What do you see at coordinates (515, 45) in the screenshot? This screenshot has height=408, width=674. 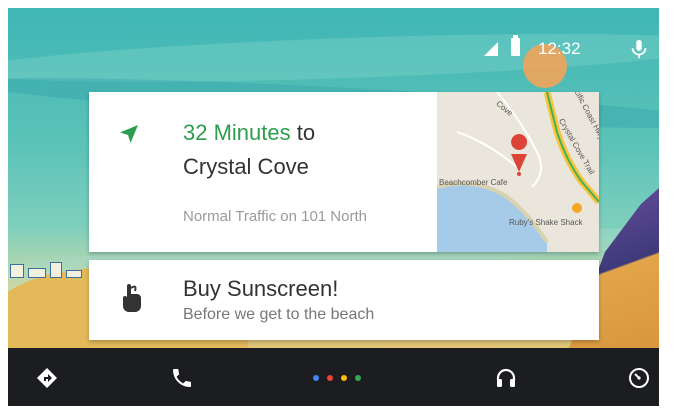 I see `battery-icon` at bounding box center [515, 45].